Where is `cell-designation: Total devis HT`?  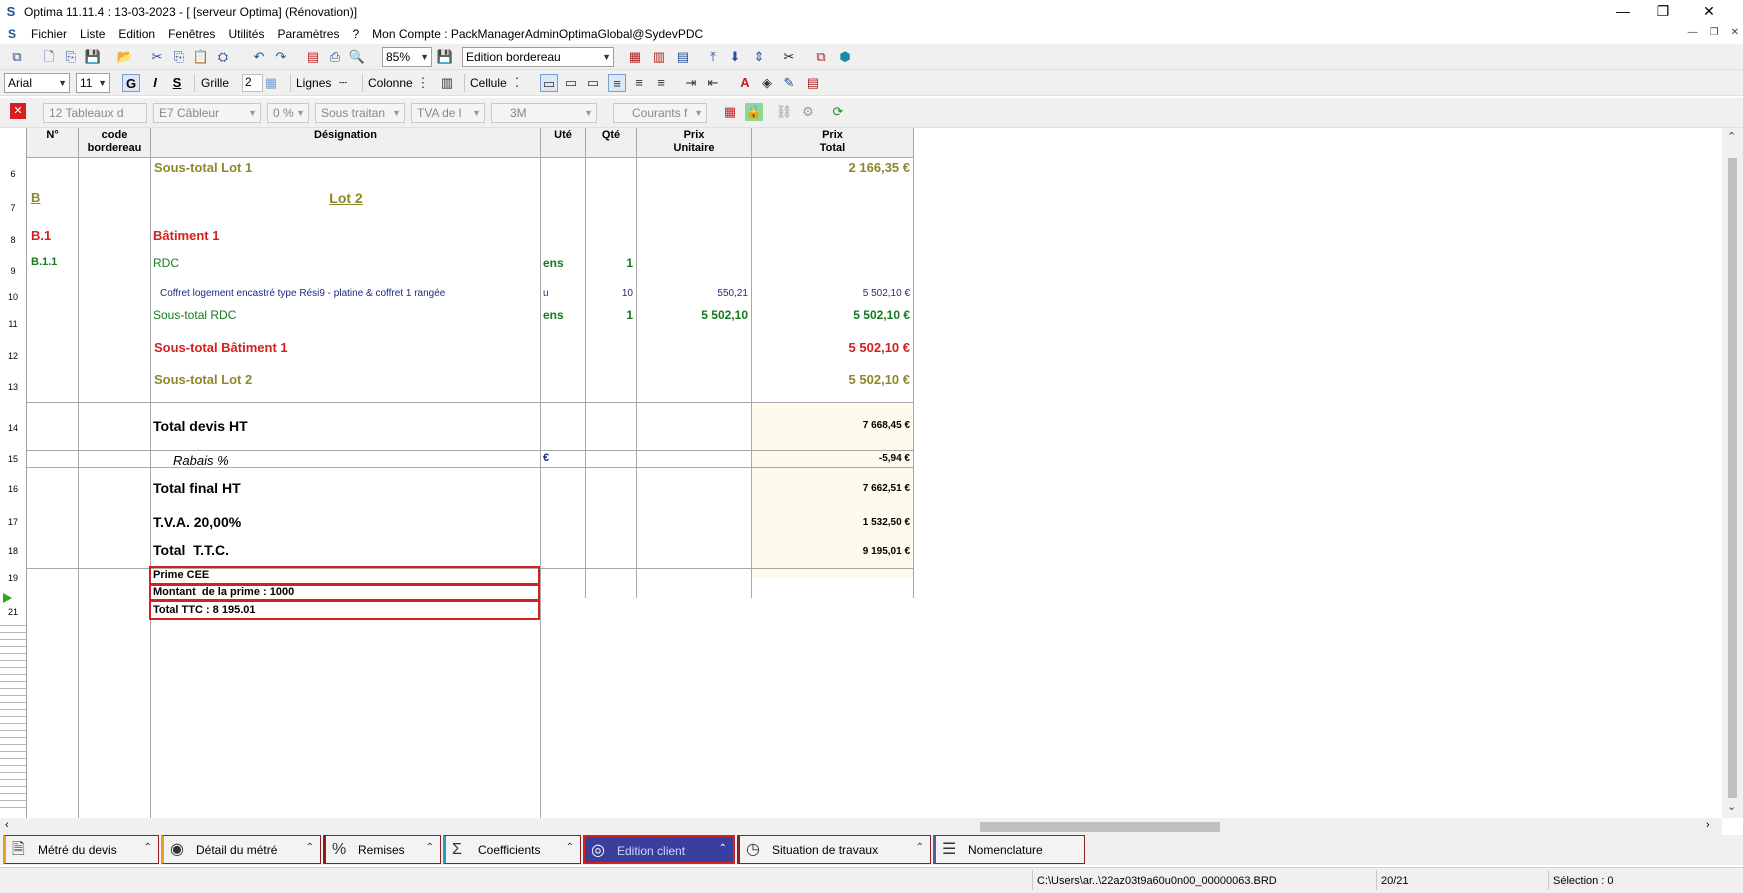 cell-designation: Total devis HT is located at coordinates (200, 426).